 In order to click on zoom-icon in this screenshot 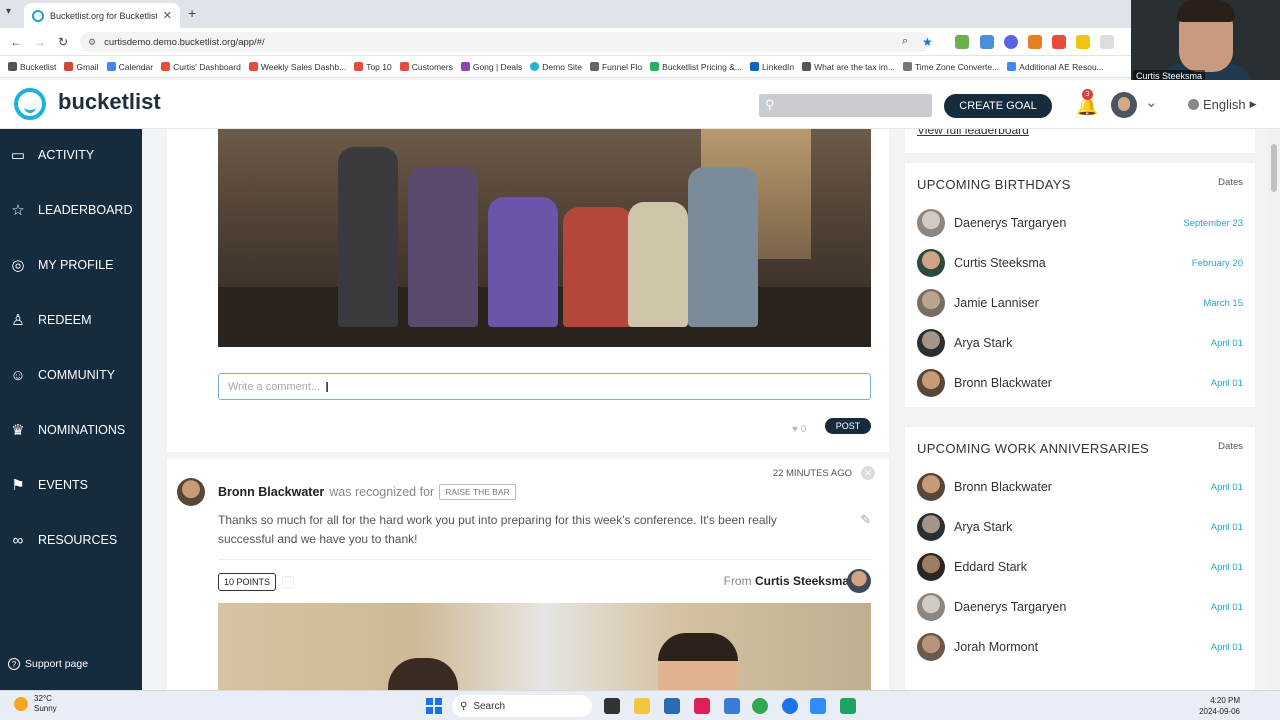, I will do `click(818, 706)`.